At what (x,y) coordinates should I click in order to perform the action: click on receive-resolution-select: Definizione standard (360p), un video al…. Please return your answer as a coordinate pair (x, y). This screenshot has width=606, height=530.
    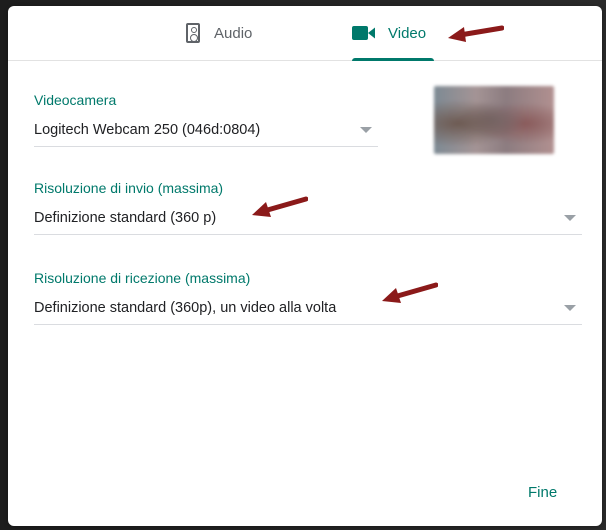
    Looking at the image, I should click on (308, 309).